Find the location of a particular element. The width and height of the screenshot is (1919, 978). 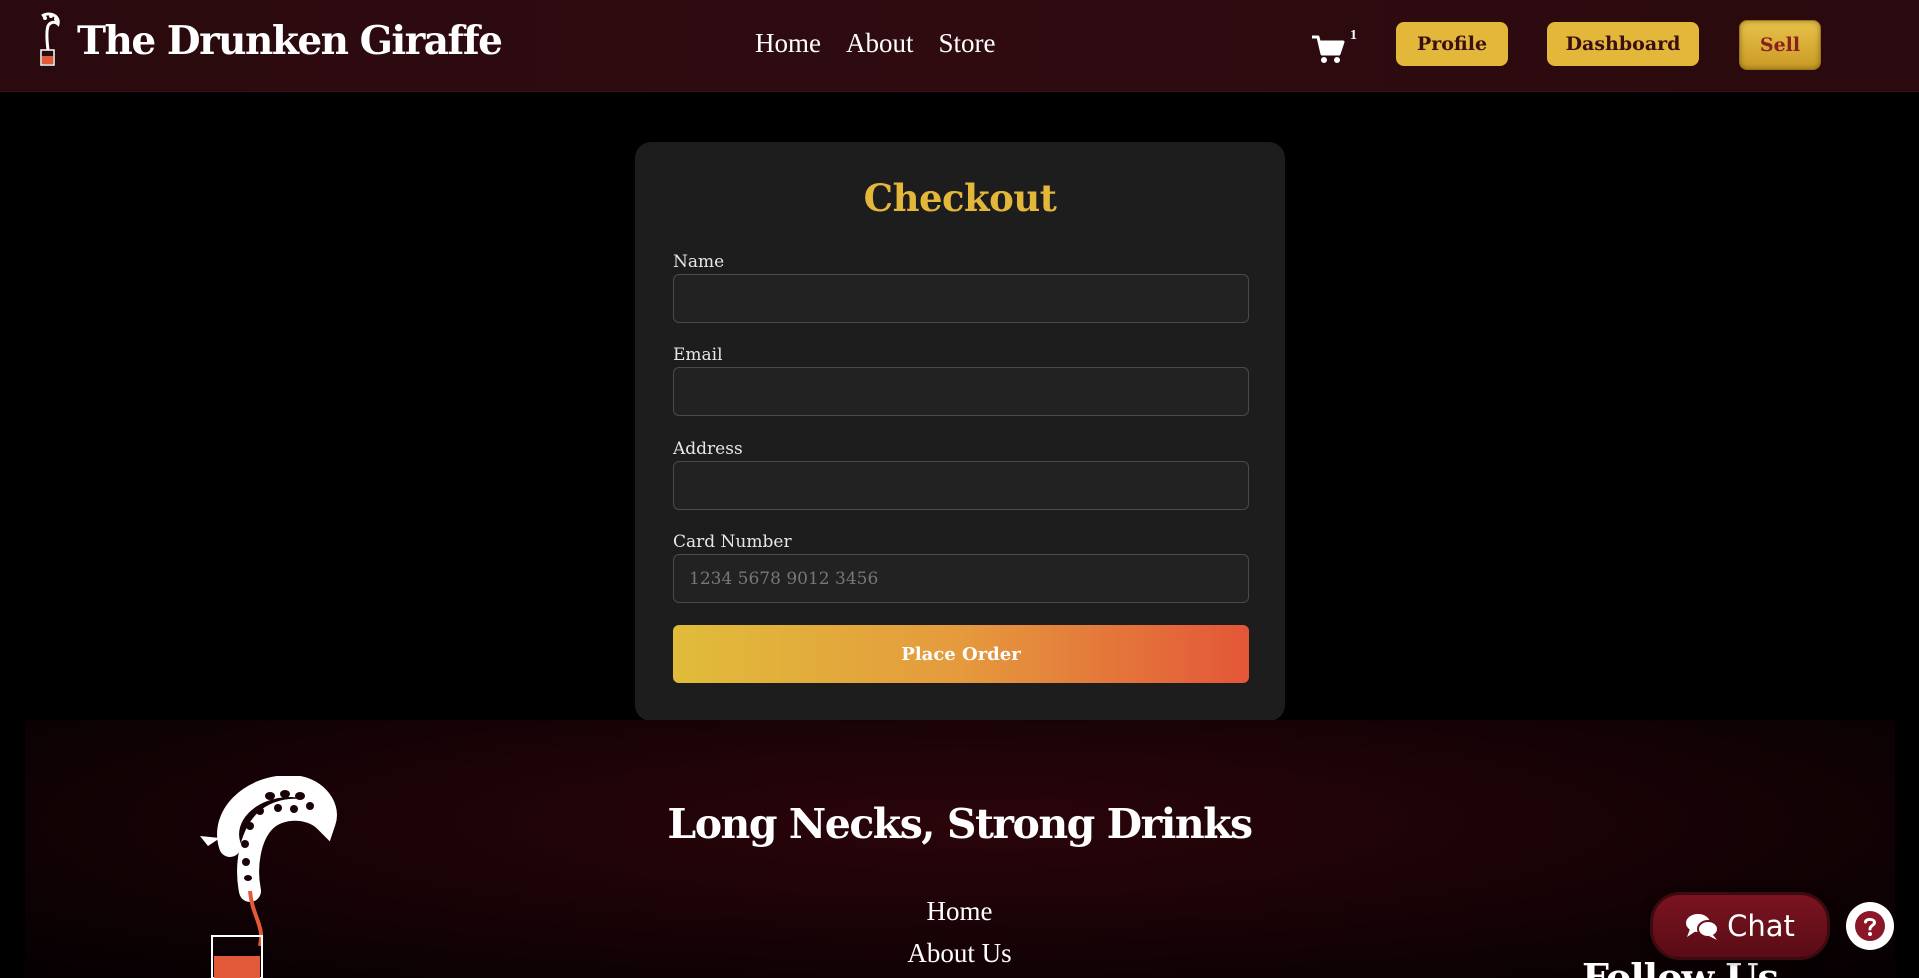

chat-bubbles-icon is located at coordinates (1703, 927).